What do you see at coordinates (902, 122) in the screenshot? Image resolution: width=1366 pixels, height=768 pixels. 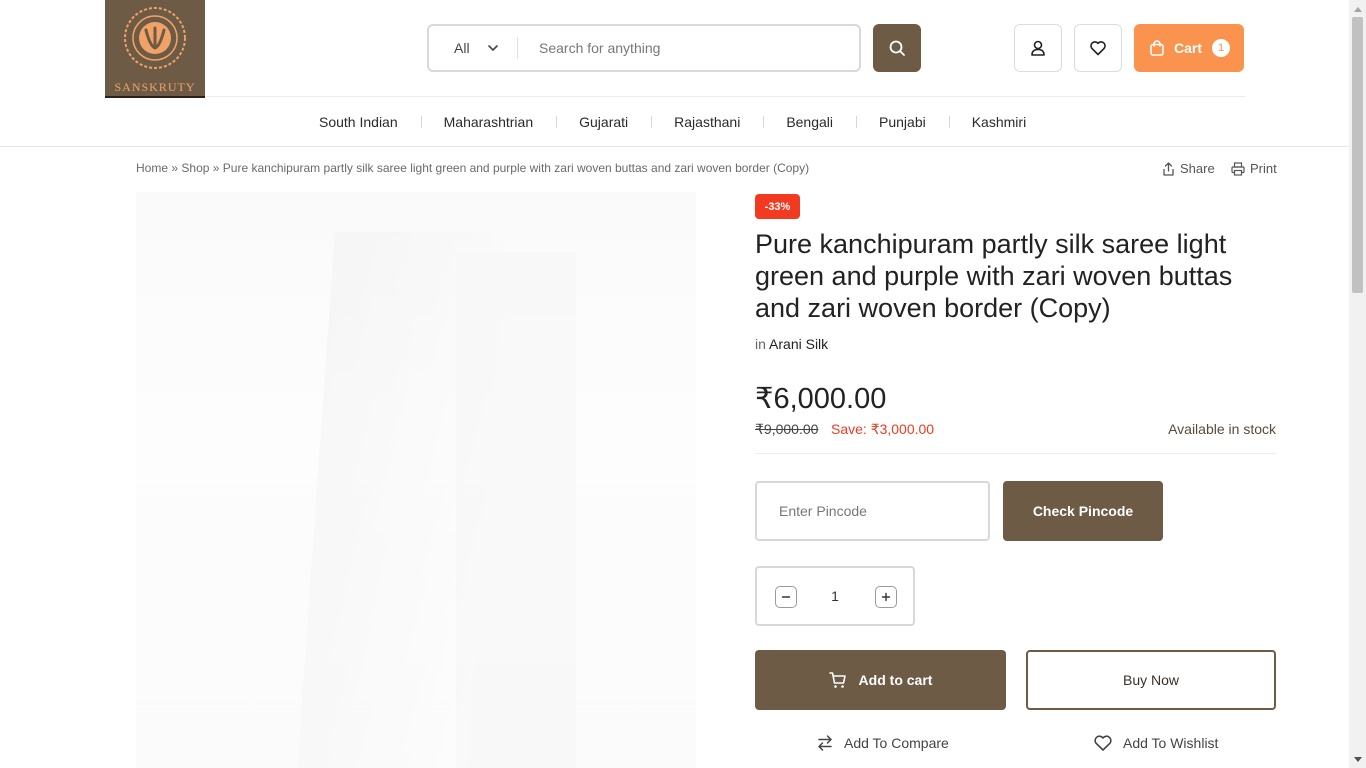 I see `nav-item-punjabi: Punjabi` at bounding box center [902, 122].